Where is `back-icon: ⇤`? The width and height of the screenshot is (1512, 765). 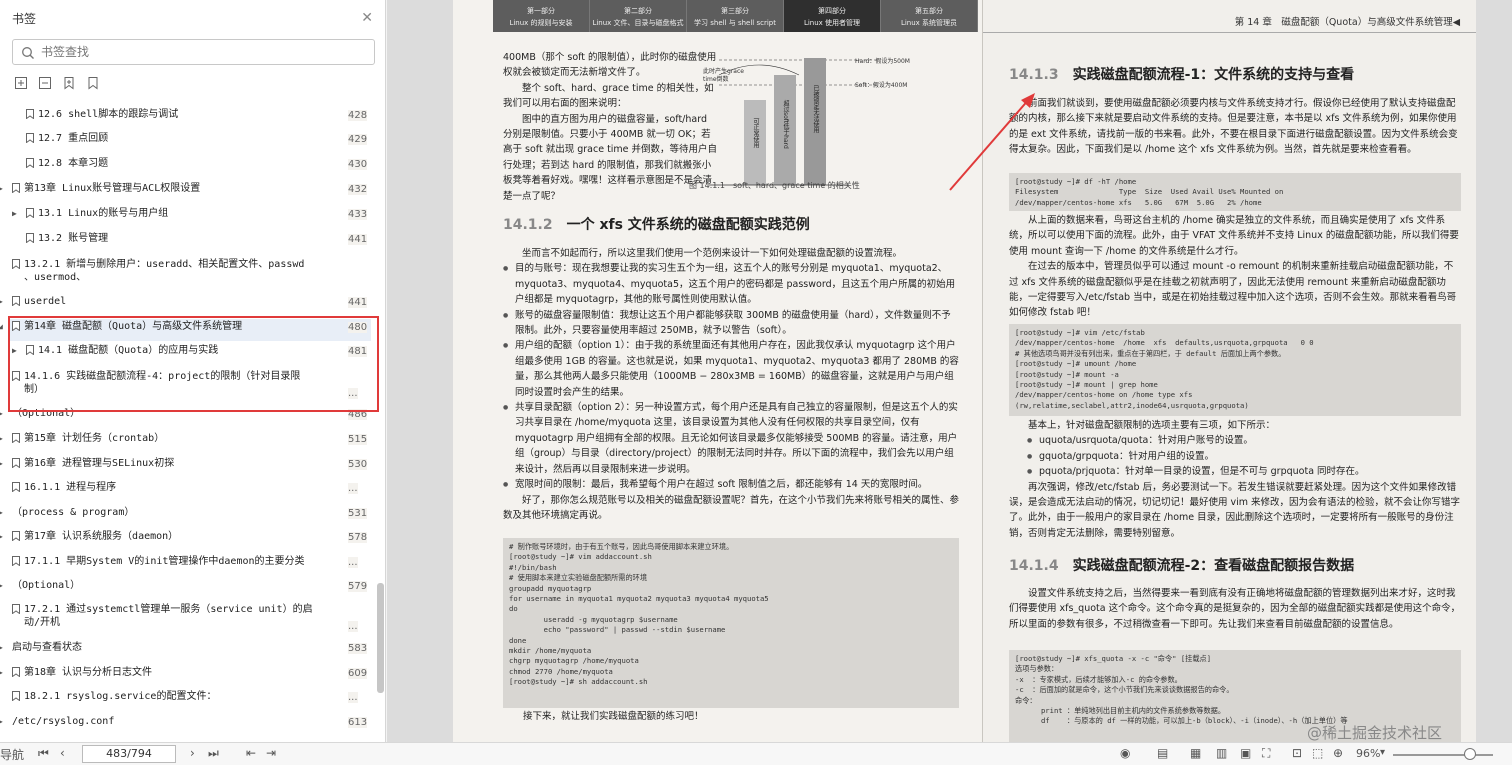 back-icon: ⇤ is located at coordinates (251, 753).